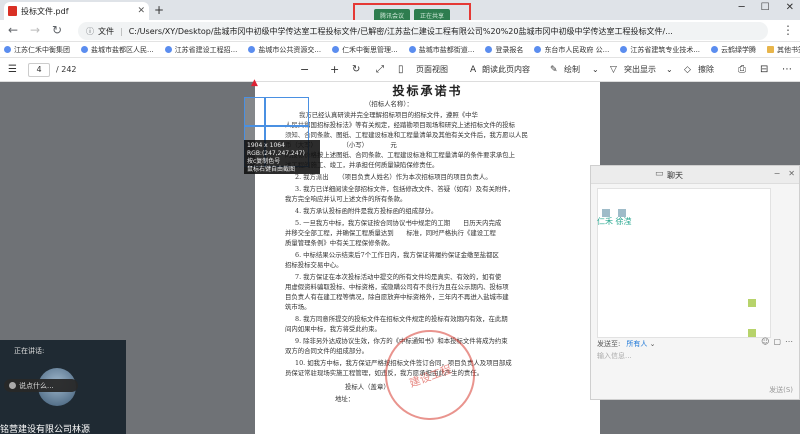 The width and height of the screenshot is (800, 434). What do you see at coordinates (432, 70) in the screenshot?
I see `page-view-button: 页面视图` at bounding box center [432, 70].